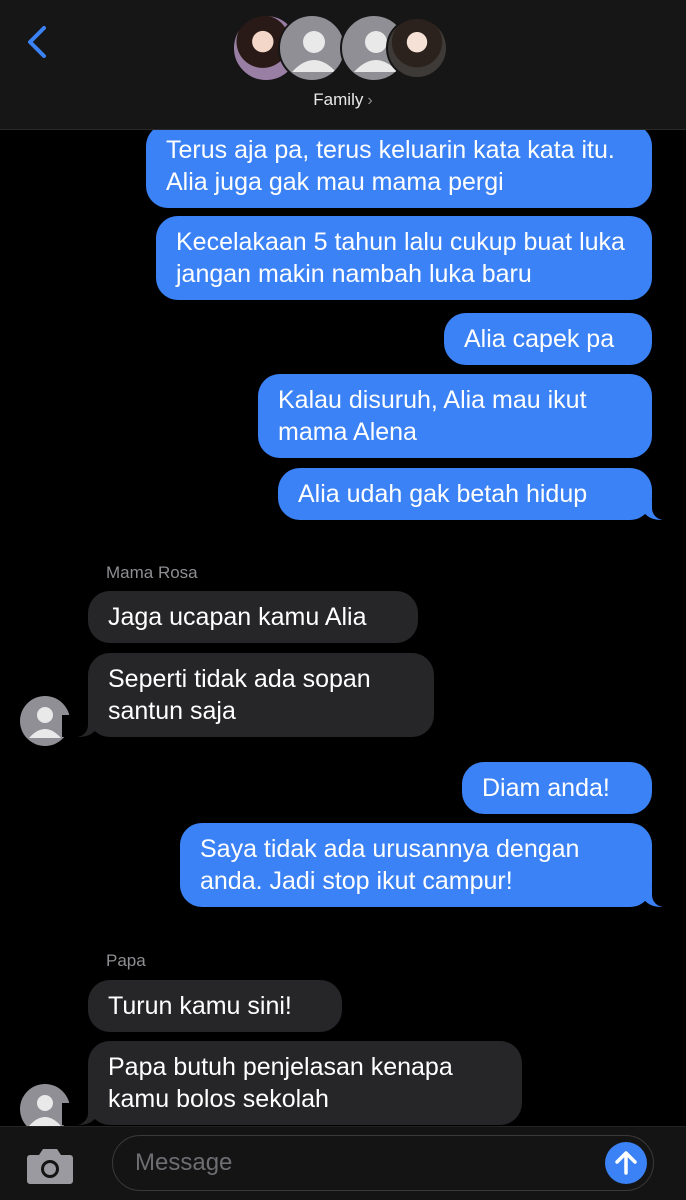  I want to click on group-avatars, so click(342, 49).